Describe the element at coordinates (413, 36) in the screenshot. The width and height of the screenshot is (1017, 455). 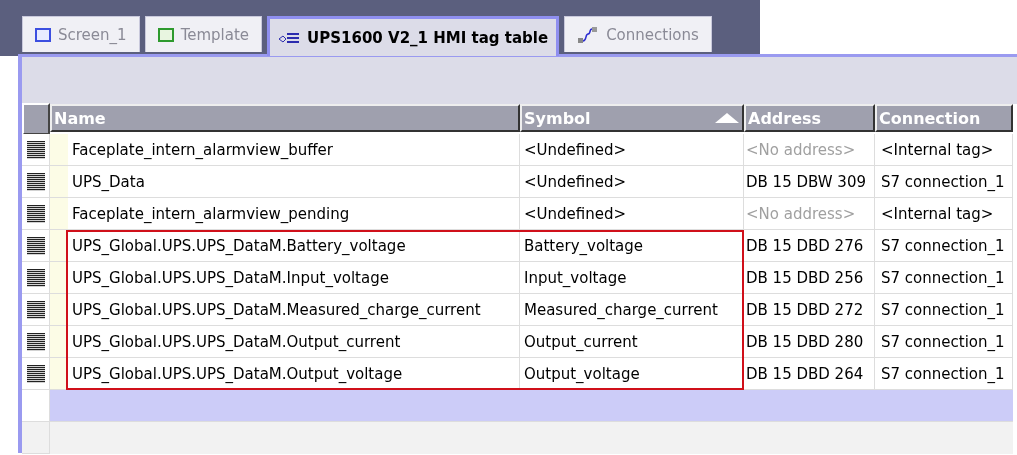
I see `tab: UPS1600 V2_1 HMI tag table` at that location.